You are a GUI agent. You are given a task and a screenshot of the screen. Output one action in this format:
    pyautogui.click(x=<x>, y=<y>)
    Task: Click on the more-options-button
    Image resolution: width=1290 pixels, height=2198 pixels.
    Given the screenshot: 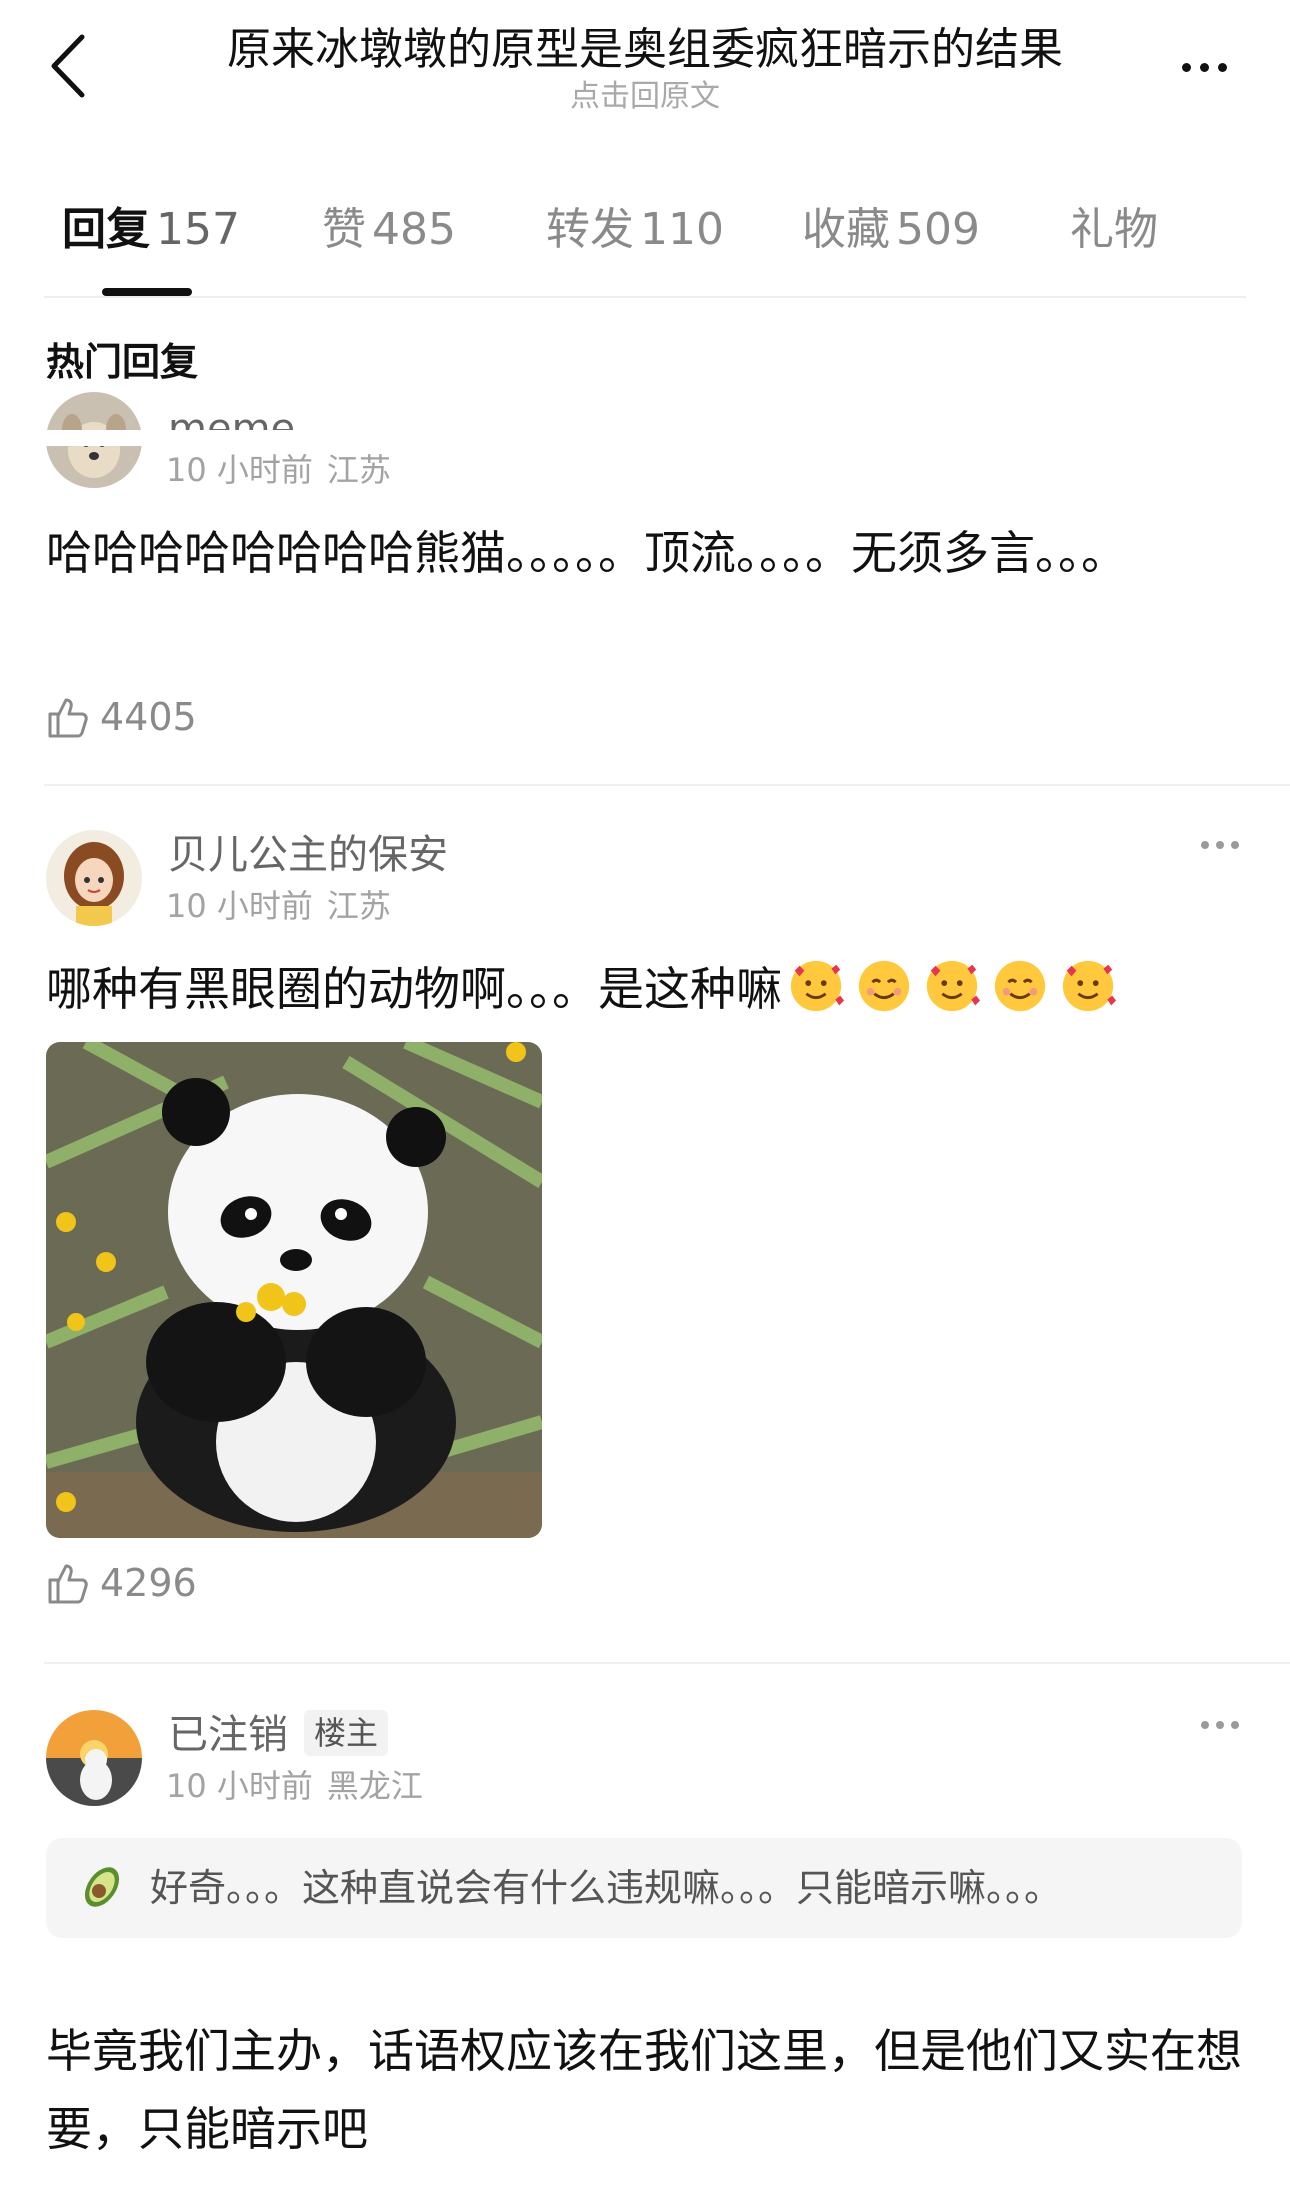 What is the action you would take?
    pyautogui.click(x=1204, y=67)
    